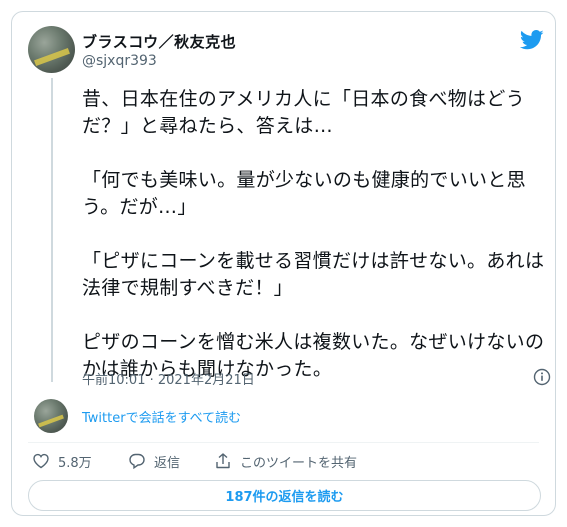 This screenshot has width=567, height=527. What do you see at coordinates (284, 495) in the screenshot?
I see `read-replies-button: 187件の返信を読む` at bounding box center [284, 495].